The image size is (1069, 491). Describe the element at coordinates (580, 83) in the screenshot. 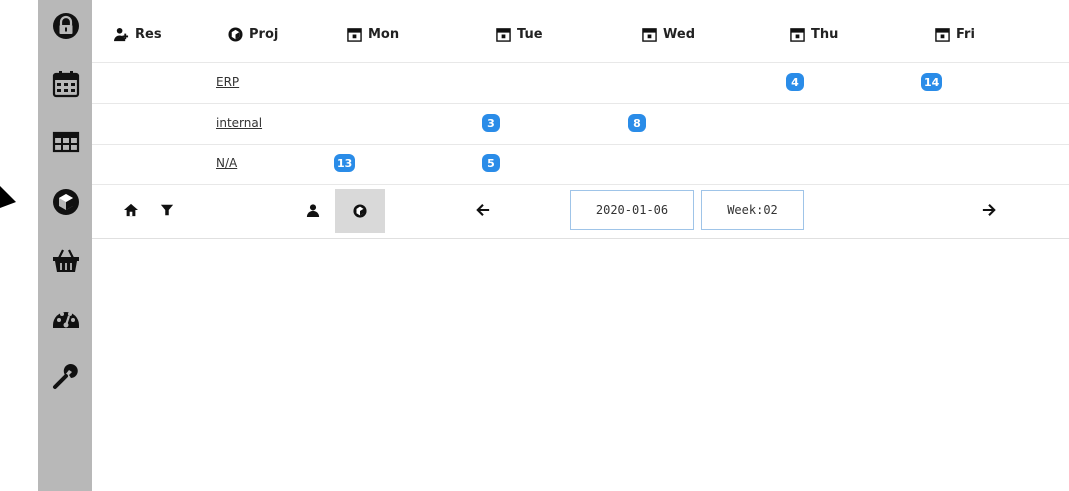

I see `table-row: ERP 4 14` at that location.